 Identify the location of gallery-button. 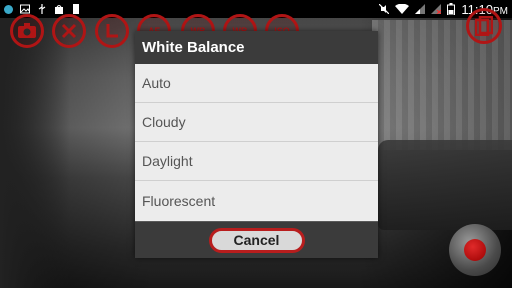
(484, 26).